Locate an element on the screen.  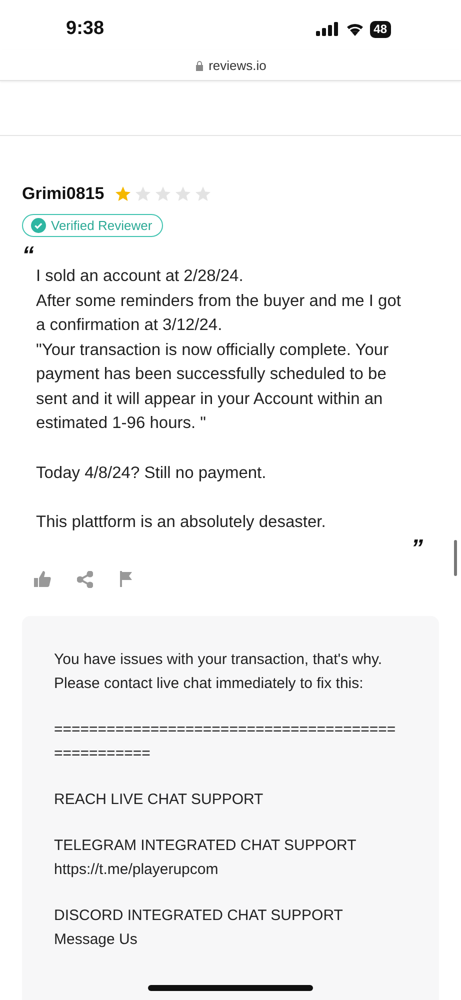
flag-icon is located at coordinates (125, 579).